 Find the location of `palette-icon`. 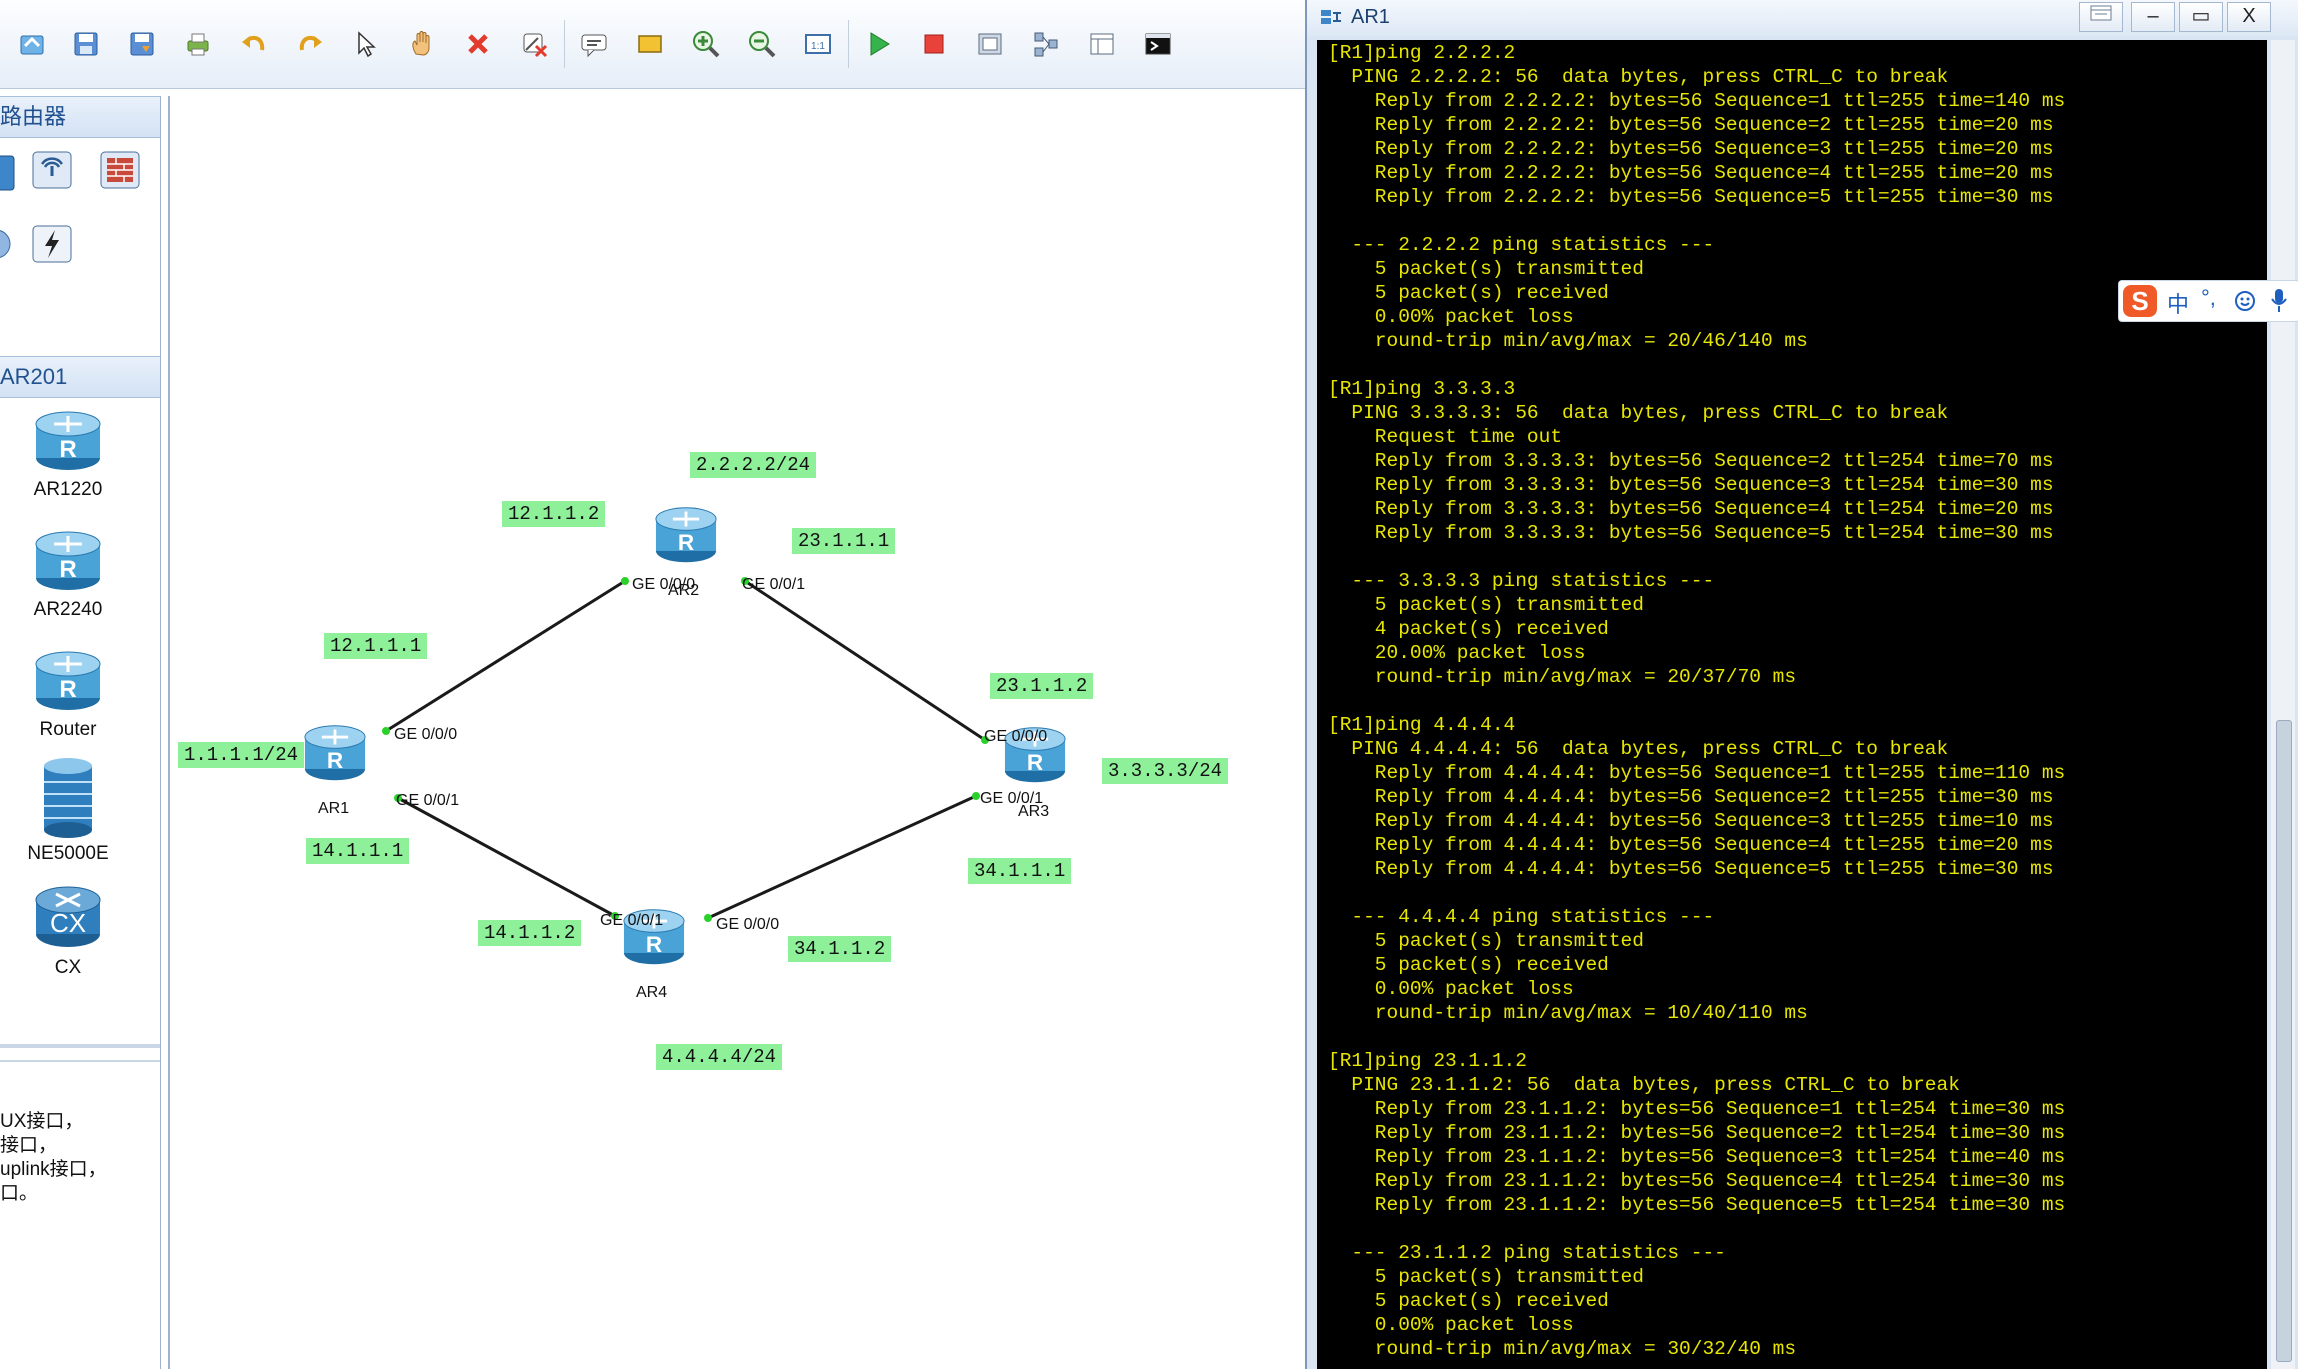

palette-icon is located at coordinates (1102, 44).